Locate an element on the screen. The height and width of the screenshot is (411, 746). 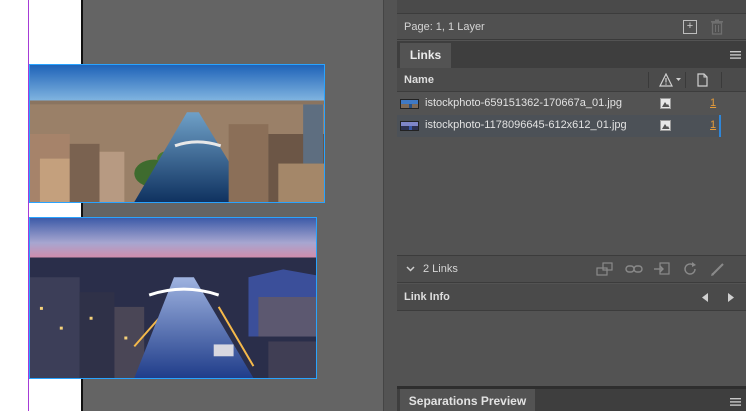
link-filename: istockphoto-659151362-170667a_01.jpg is located at coordinates (523, 103).